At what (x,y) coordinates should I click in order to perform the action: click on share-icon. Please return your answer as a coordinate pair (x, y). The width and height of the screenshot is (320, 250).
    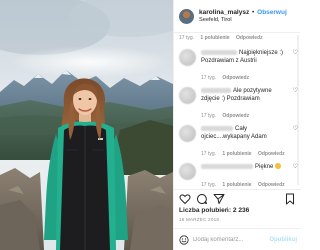
    Looking at the image, I should click on (219, 199).